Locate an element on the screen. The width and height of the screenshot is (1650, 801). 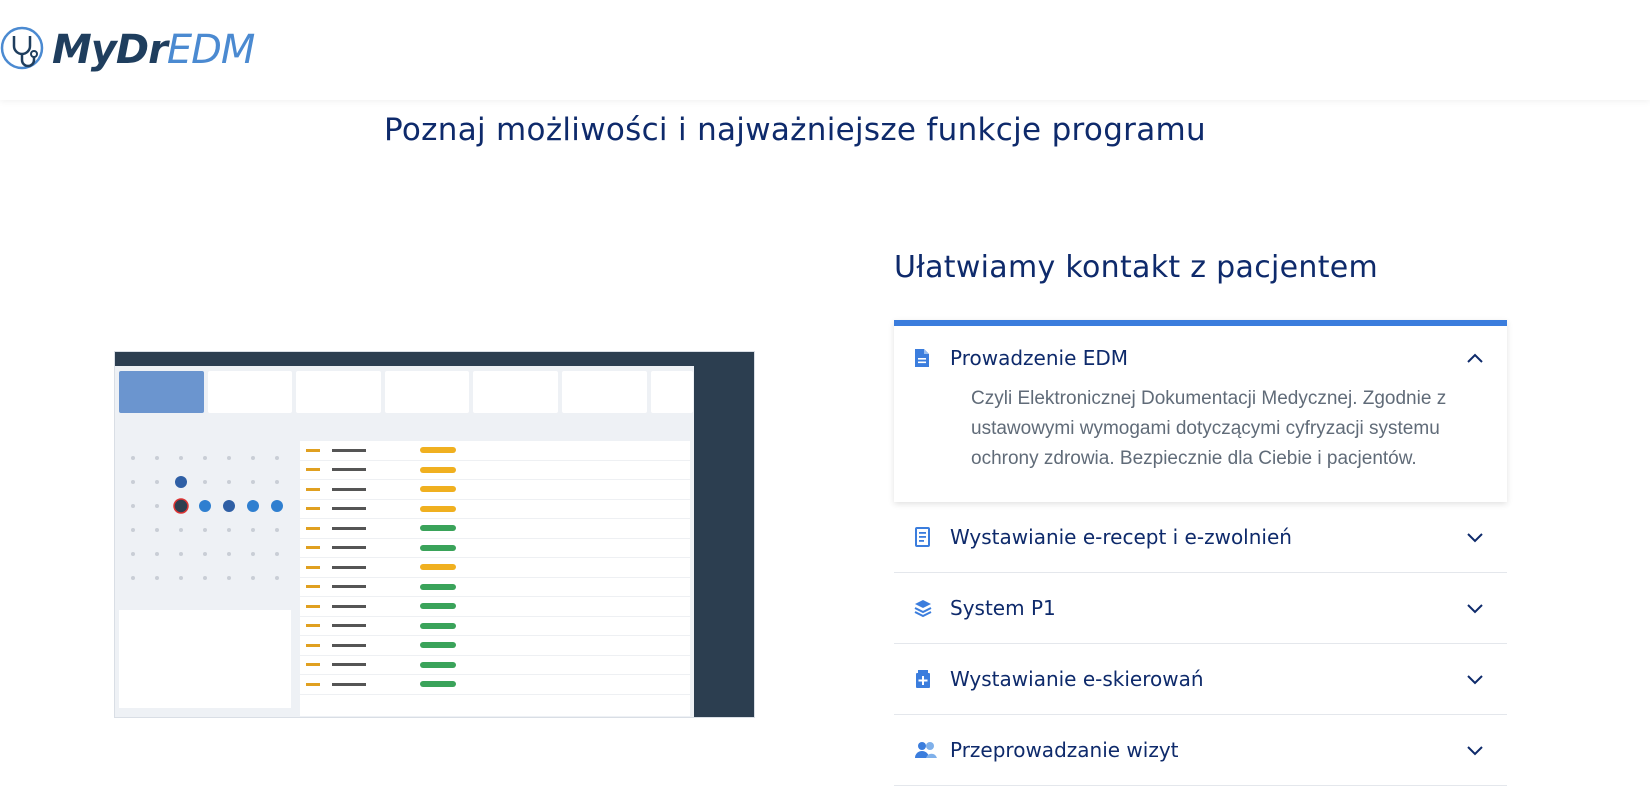
app-assistant-panel is located at coordinates (724, 541).